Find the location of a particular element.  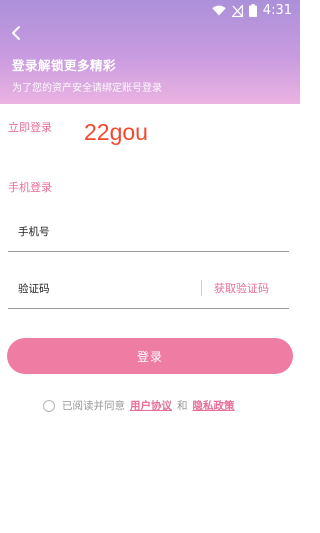

privacy-policy-link: 隐私政策 is located at coordinates (214, 405).